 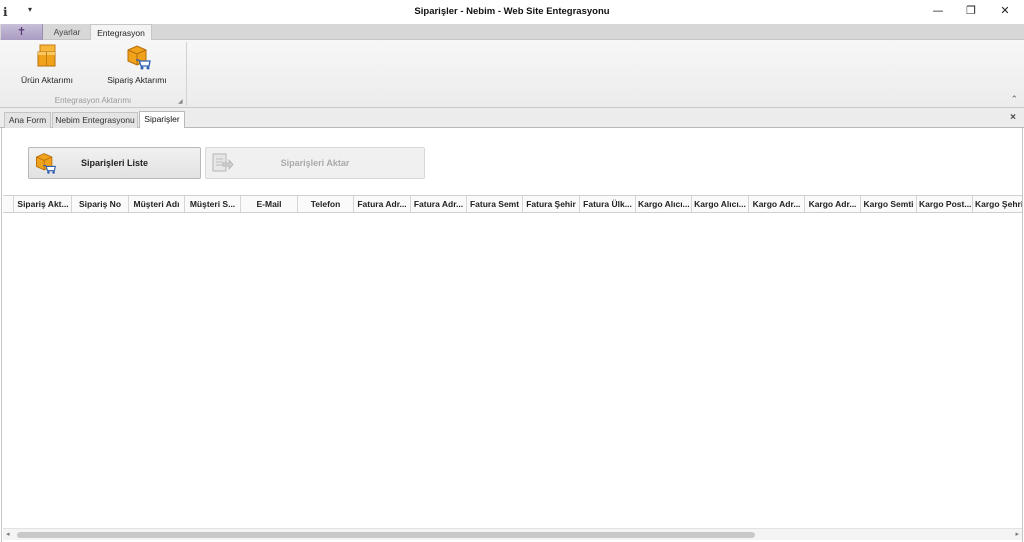 What do you see at coordinates (137, 80) in the screenshot?
I see `siparis-aktarimi-label: Sipariş Aktarımı` at bounding box center [137, 80].